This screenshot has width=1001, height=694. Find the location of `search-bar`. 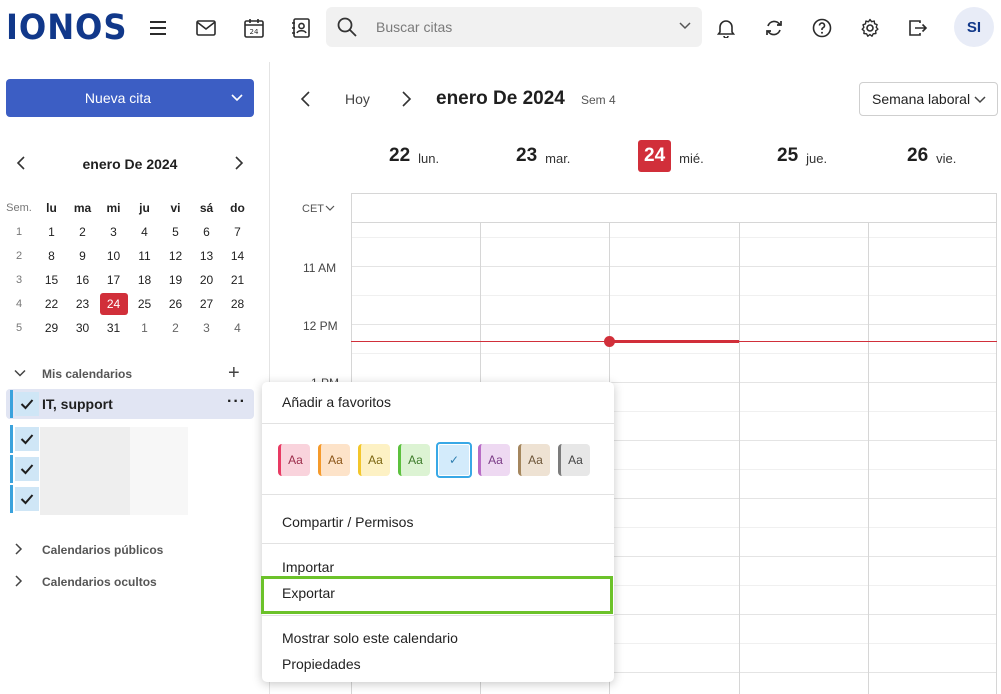

search-bar is located at coordinates (514, 27).